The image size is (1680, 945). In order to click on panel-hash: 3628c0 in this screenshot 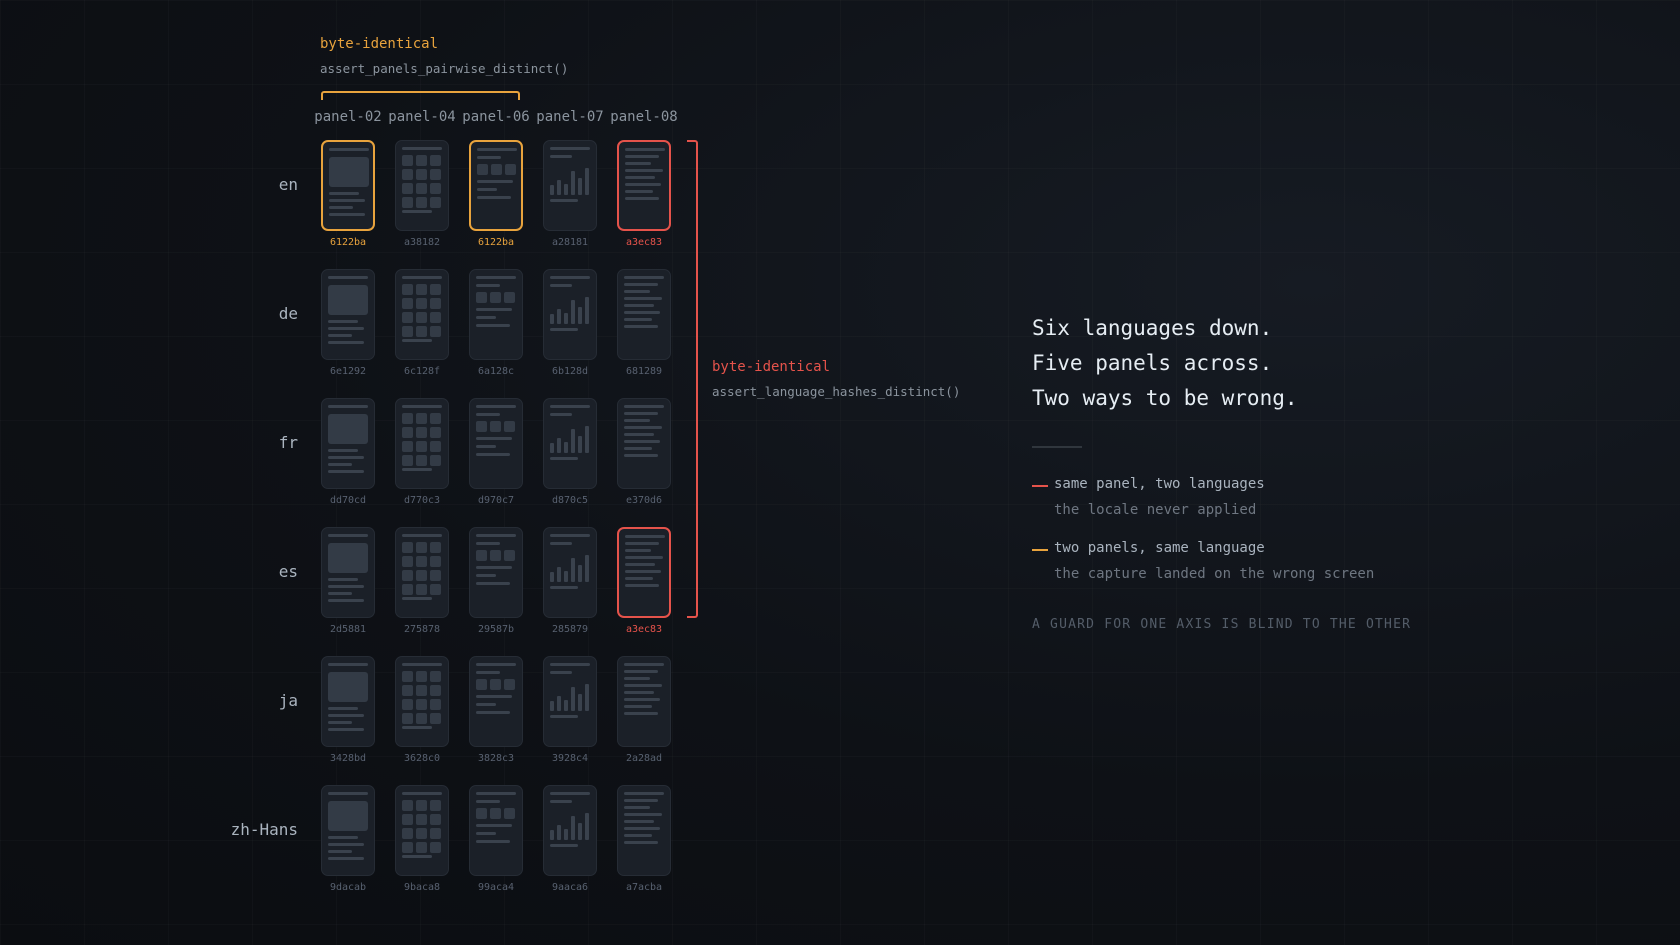, I will do `click(422, 758)`.